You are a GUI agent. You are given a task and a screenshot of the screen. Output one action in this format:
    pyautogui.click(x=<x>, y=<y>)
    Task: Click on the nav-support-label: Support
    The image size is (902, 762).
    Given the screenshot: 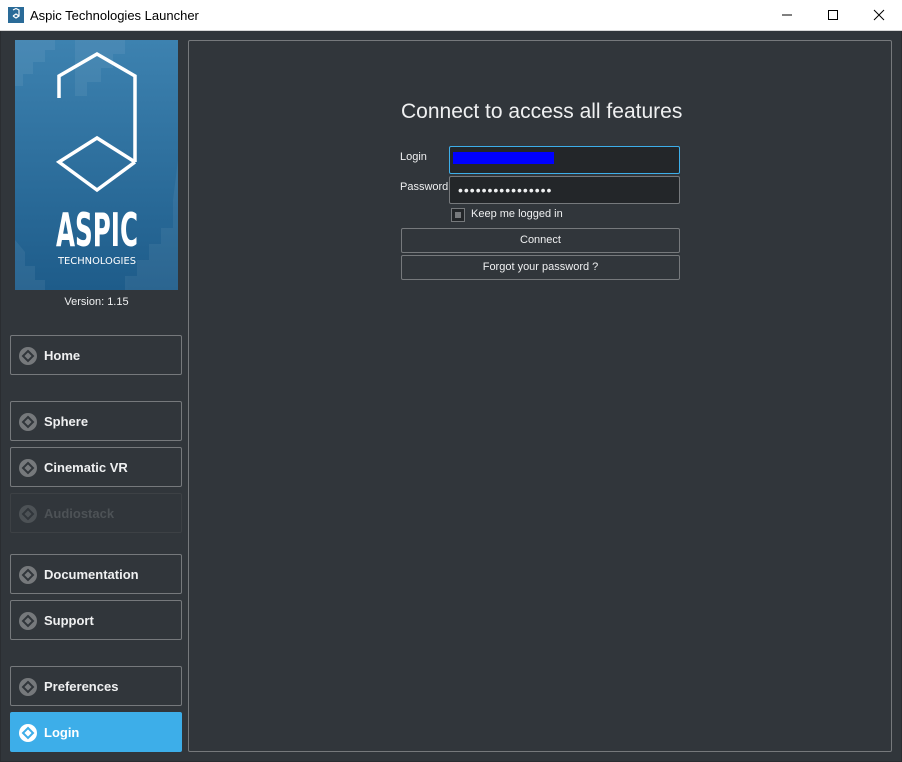 What is the action you would take?
    pyautogui.click(x=69, y=620)
    